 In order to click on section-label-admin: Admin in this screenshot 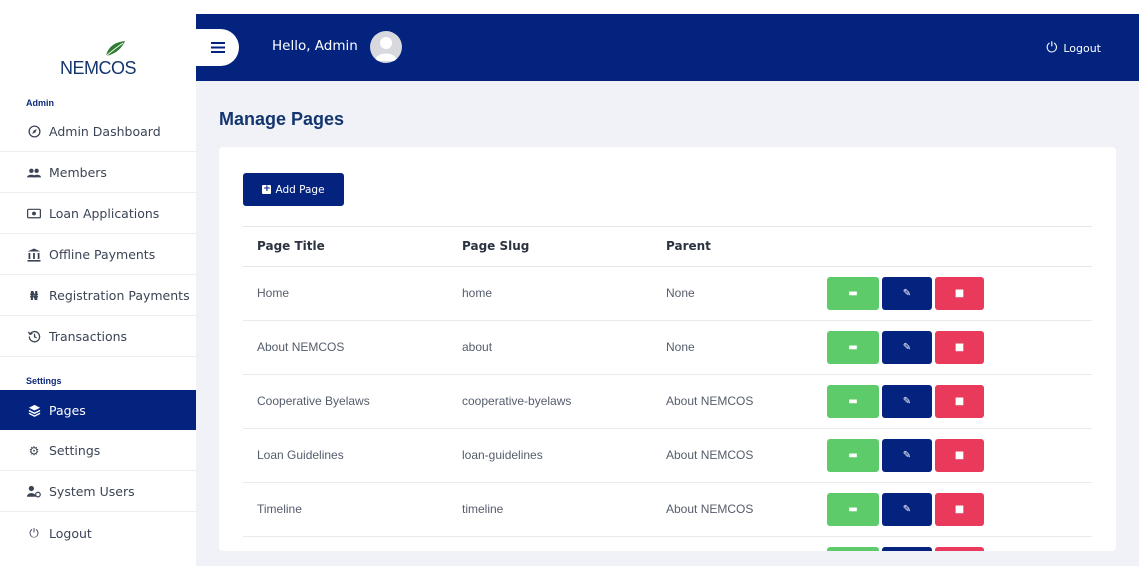, I will do `click(40, 103)`.